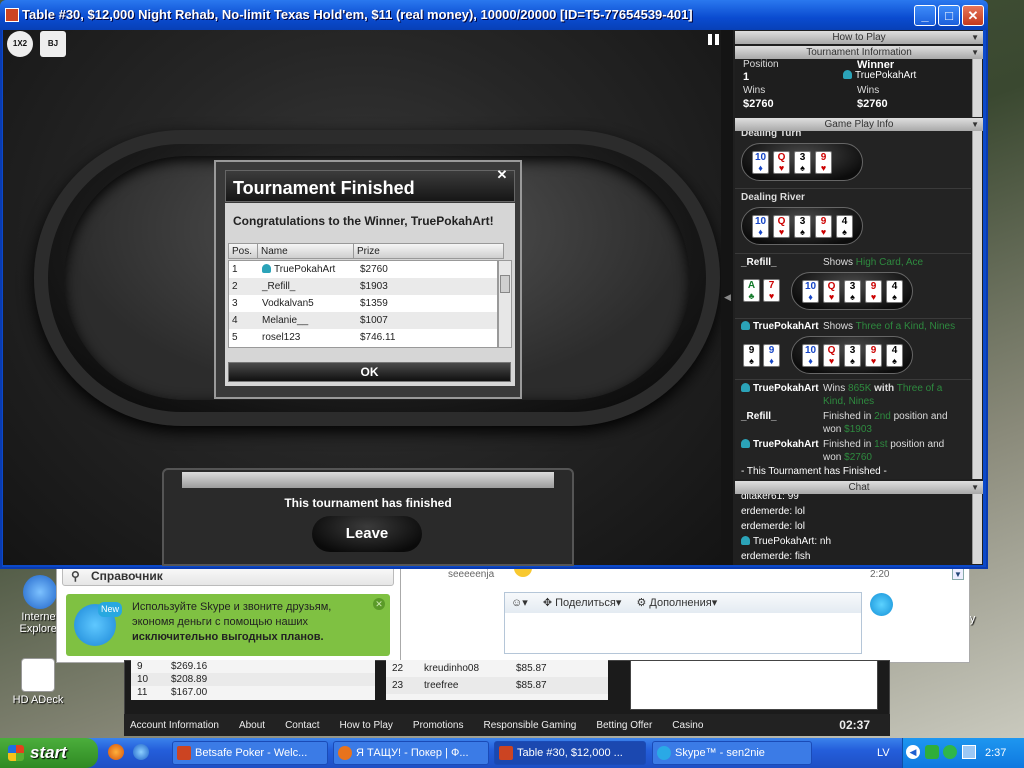 Image resolution: width=1024 pixels, height=768 pixels. I want to click on column-name: Name, so click(306, 251).